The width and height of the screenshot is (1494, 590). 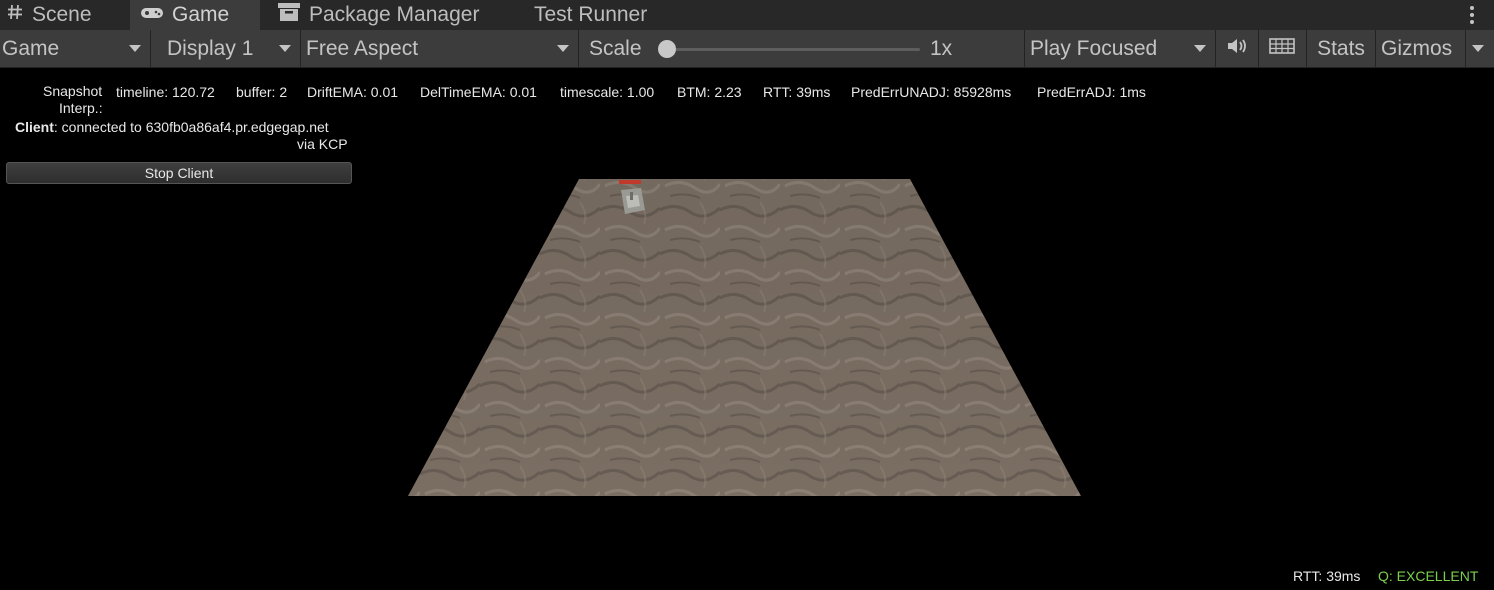 I want to click on kebab-menu-icon, so click(x=1472, y=15).